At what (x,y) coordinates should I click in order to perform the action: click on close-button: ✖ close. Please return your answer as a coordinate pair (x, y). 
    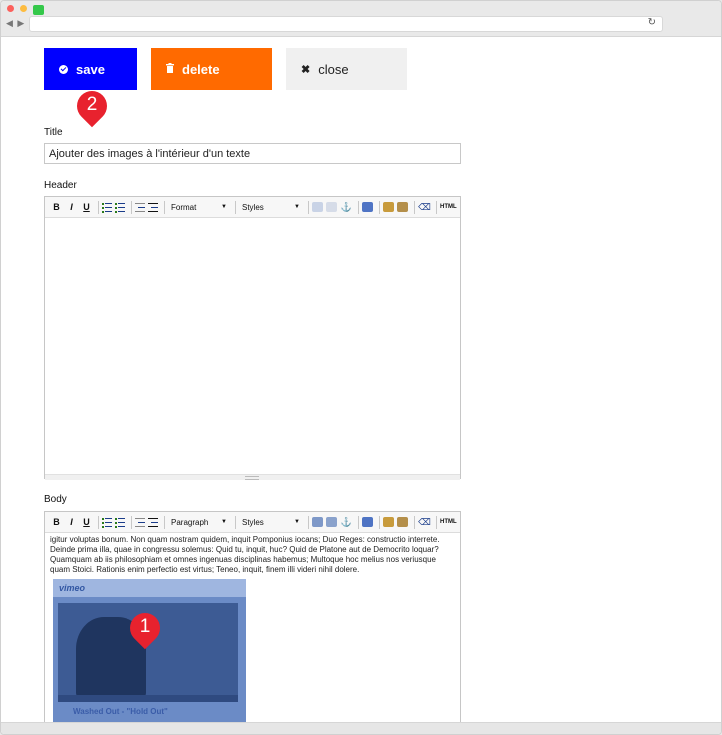
    Looking at the image, I should click on (346, 69).